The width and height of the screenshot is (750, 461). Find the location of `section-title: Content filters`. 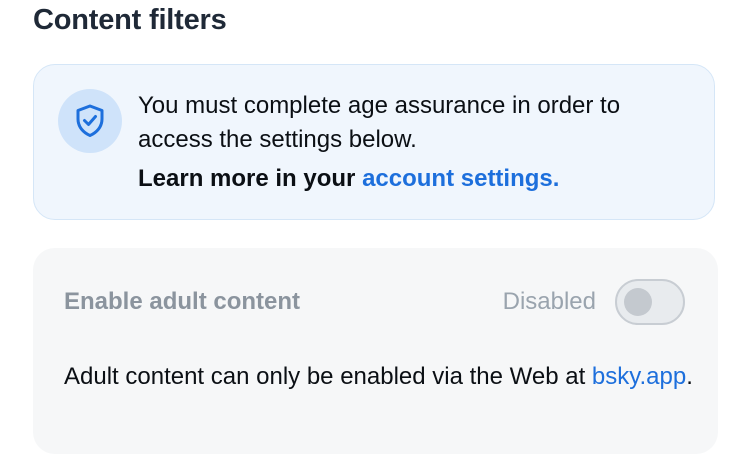

section-title: Content filters is located at coordinates (130, 20).